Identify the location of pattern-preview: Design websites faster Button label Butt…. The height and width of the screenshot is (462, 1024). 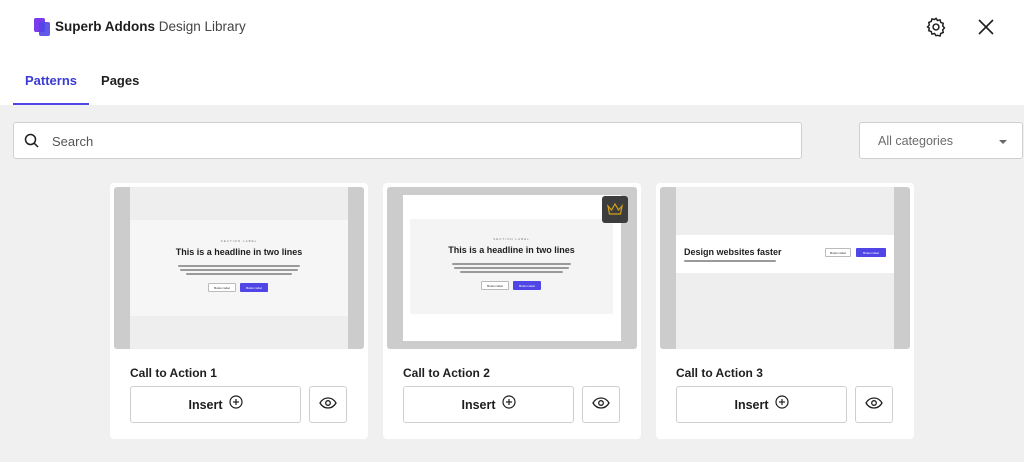
(785, 268).